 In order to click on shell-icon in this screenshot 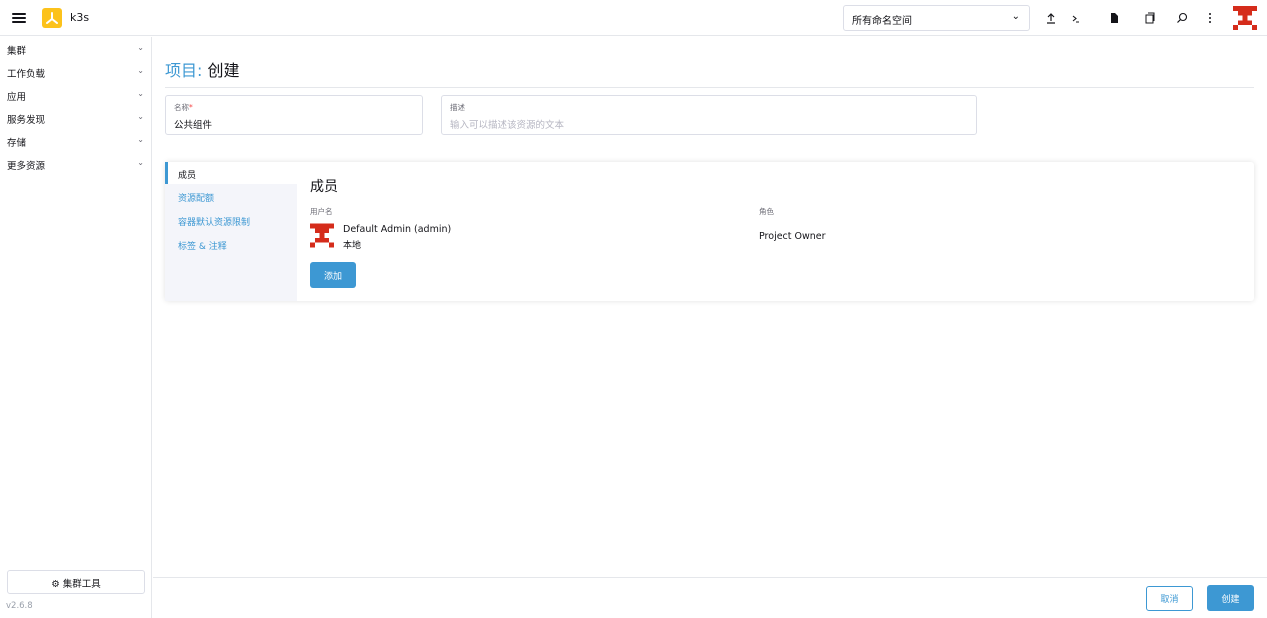, I will do `click(1076, 18)`.